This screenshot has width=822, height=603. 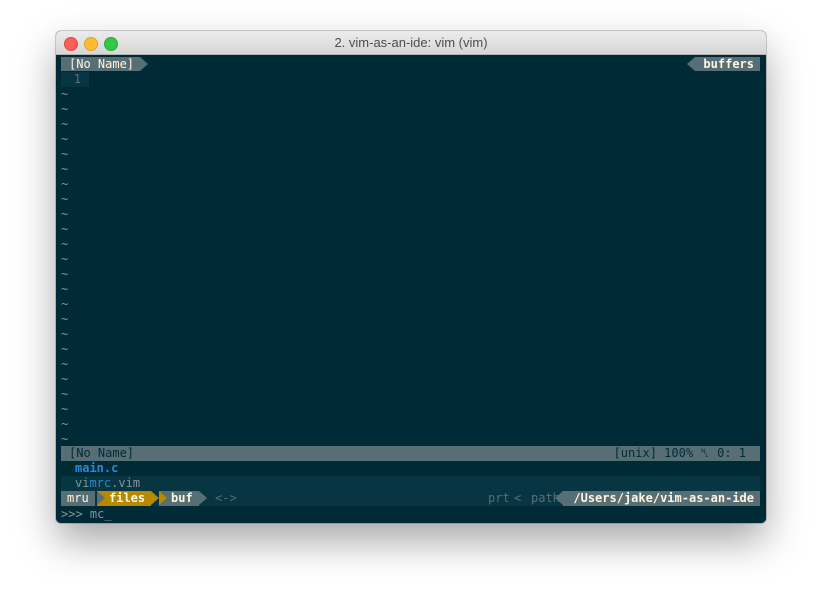 What do you see at coordinates (102, 453) in the screenshot?
I see `status-filename: [No Name]` at bounding box center [102, 453].